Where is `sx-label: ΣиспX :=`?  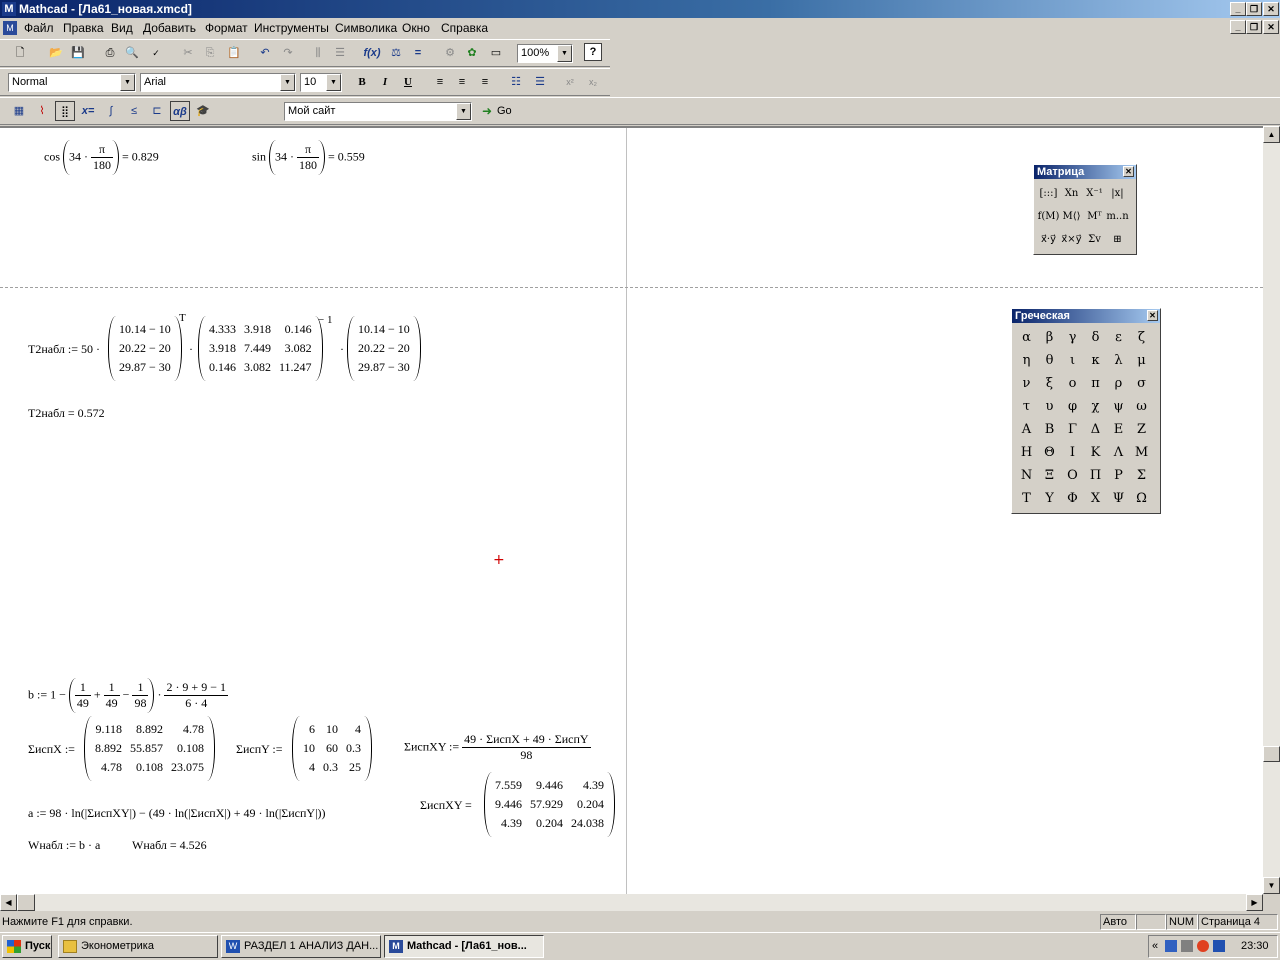
sx-label: ΣиспX := is located at coordinates (51, 749).